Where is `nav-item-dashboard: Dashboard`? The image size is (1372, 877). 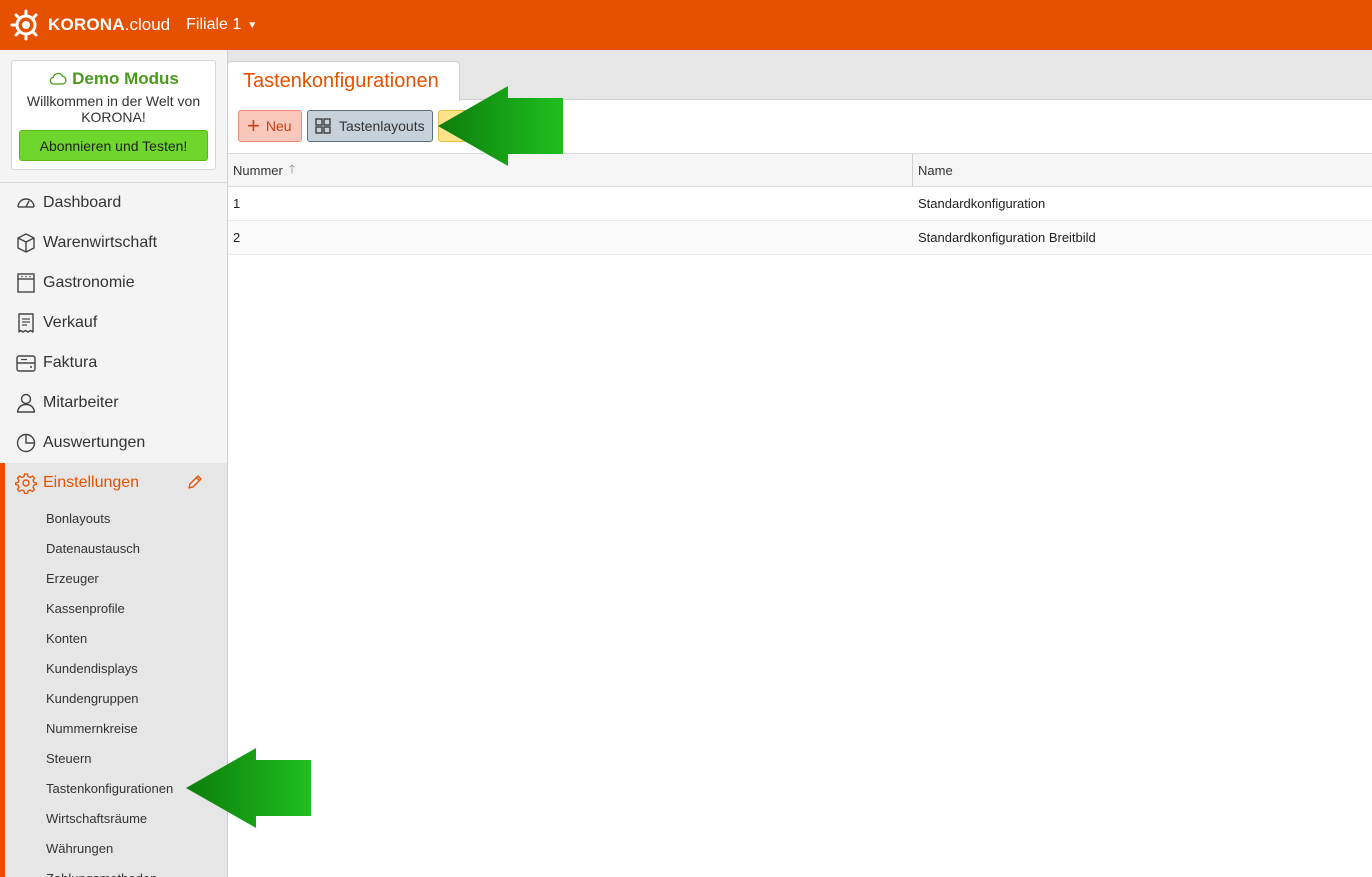 nav-item-dashboard: Dashboard is located at coordinates (113, 203).